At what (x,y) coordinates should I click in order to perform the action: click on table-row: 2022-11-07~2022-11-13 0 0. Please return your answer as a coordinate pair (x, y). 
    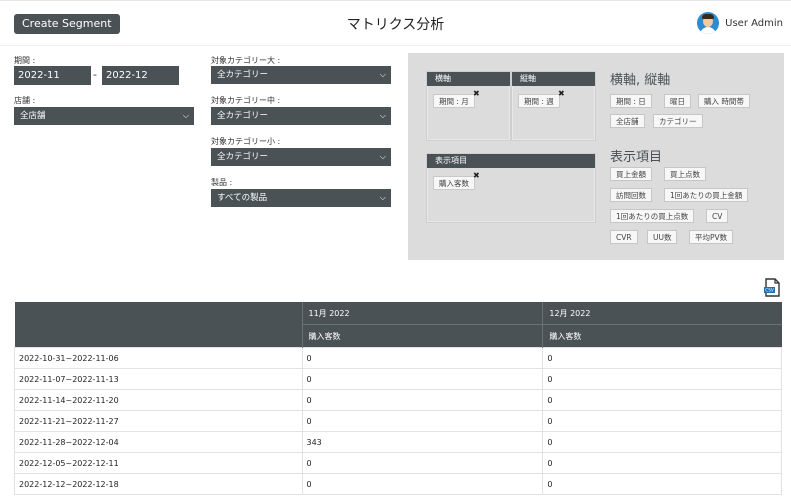
    Looking at the image, I should click on (398, 379).